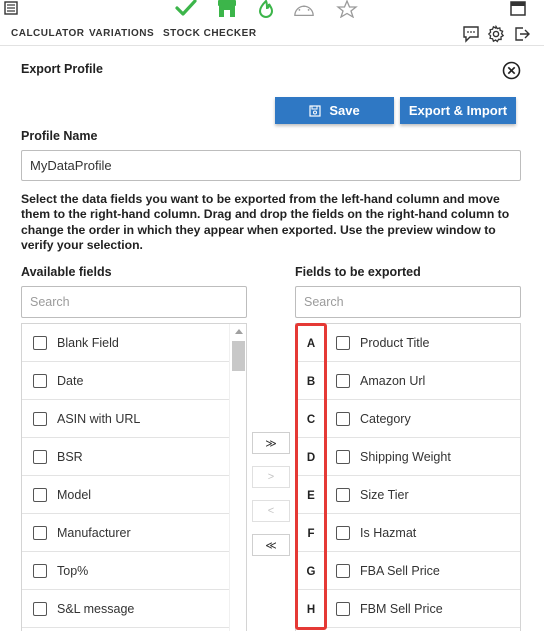 The height and width of the screenshot is (631, 544). I want to click on column-letters-highlight: A B C D E F G H, so click(311, 476).